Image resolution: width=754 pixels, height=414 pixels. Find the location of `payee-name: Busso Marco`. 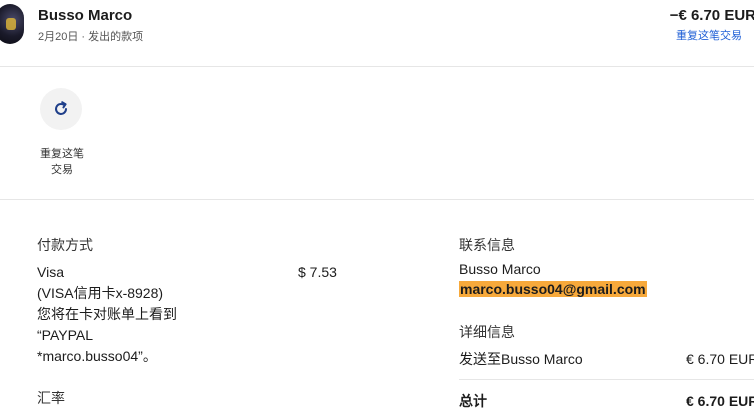

payee-name: Busso Marco is located at coordinates (85, 15).